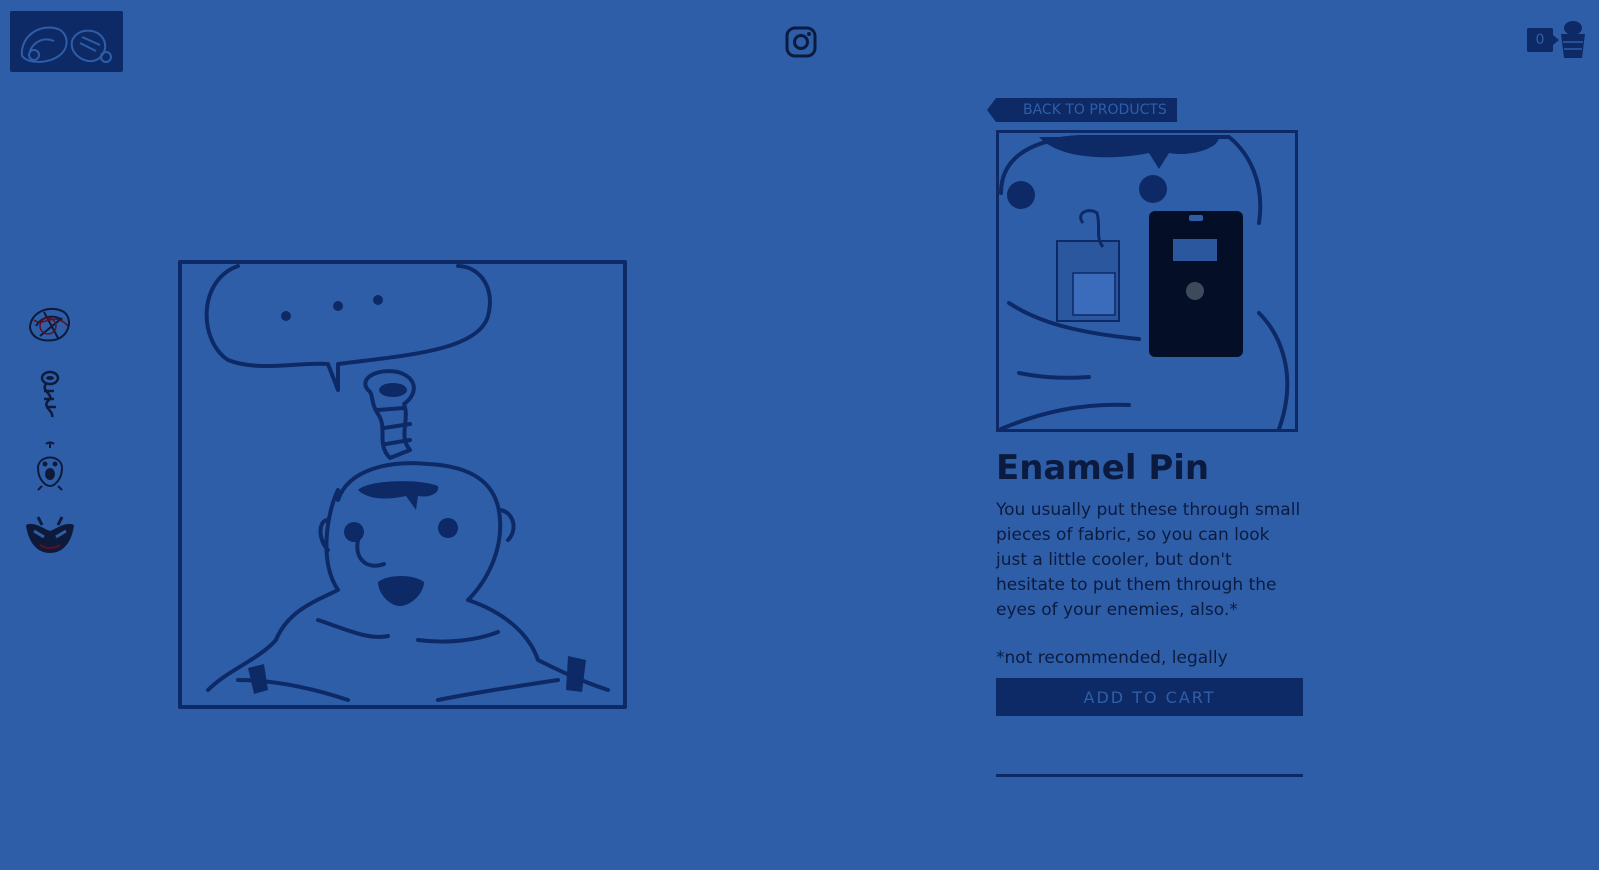 The height and width of the screenshot is (870, 1599). I want to click on cart-bucket-icon, so click(1573, 40).